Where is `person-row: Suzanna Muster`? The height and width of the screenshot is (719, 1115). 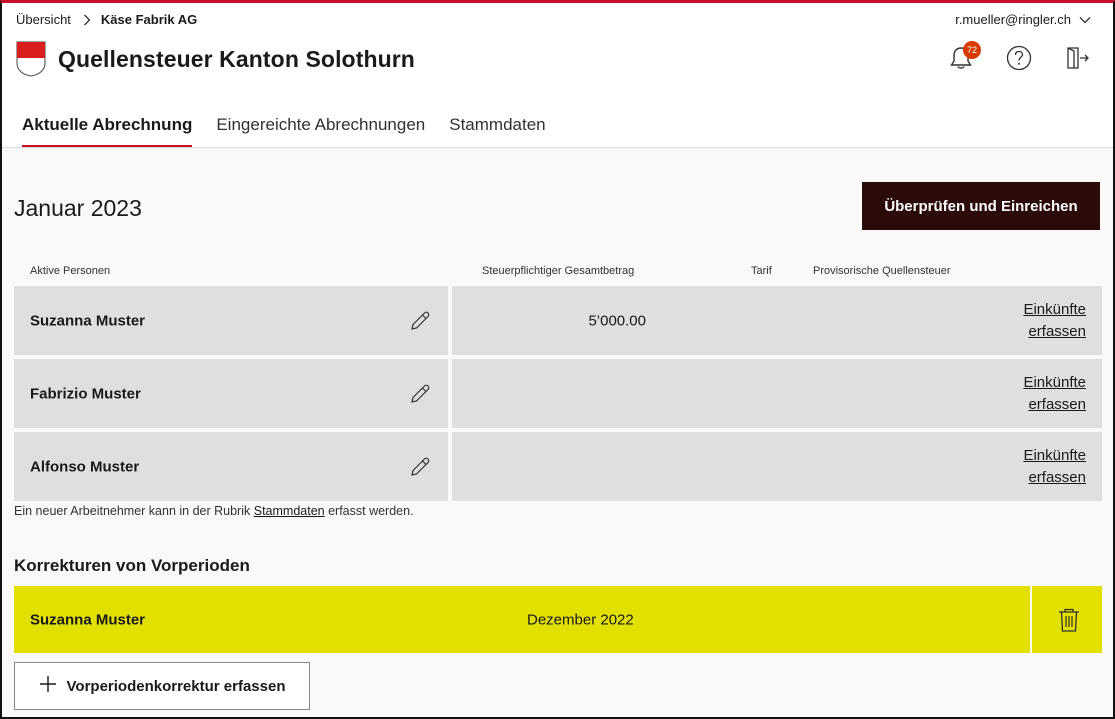 person-row: Suzanna Muster is located at coordinates (231, 320).